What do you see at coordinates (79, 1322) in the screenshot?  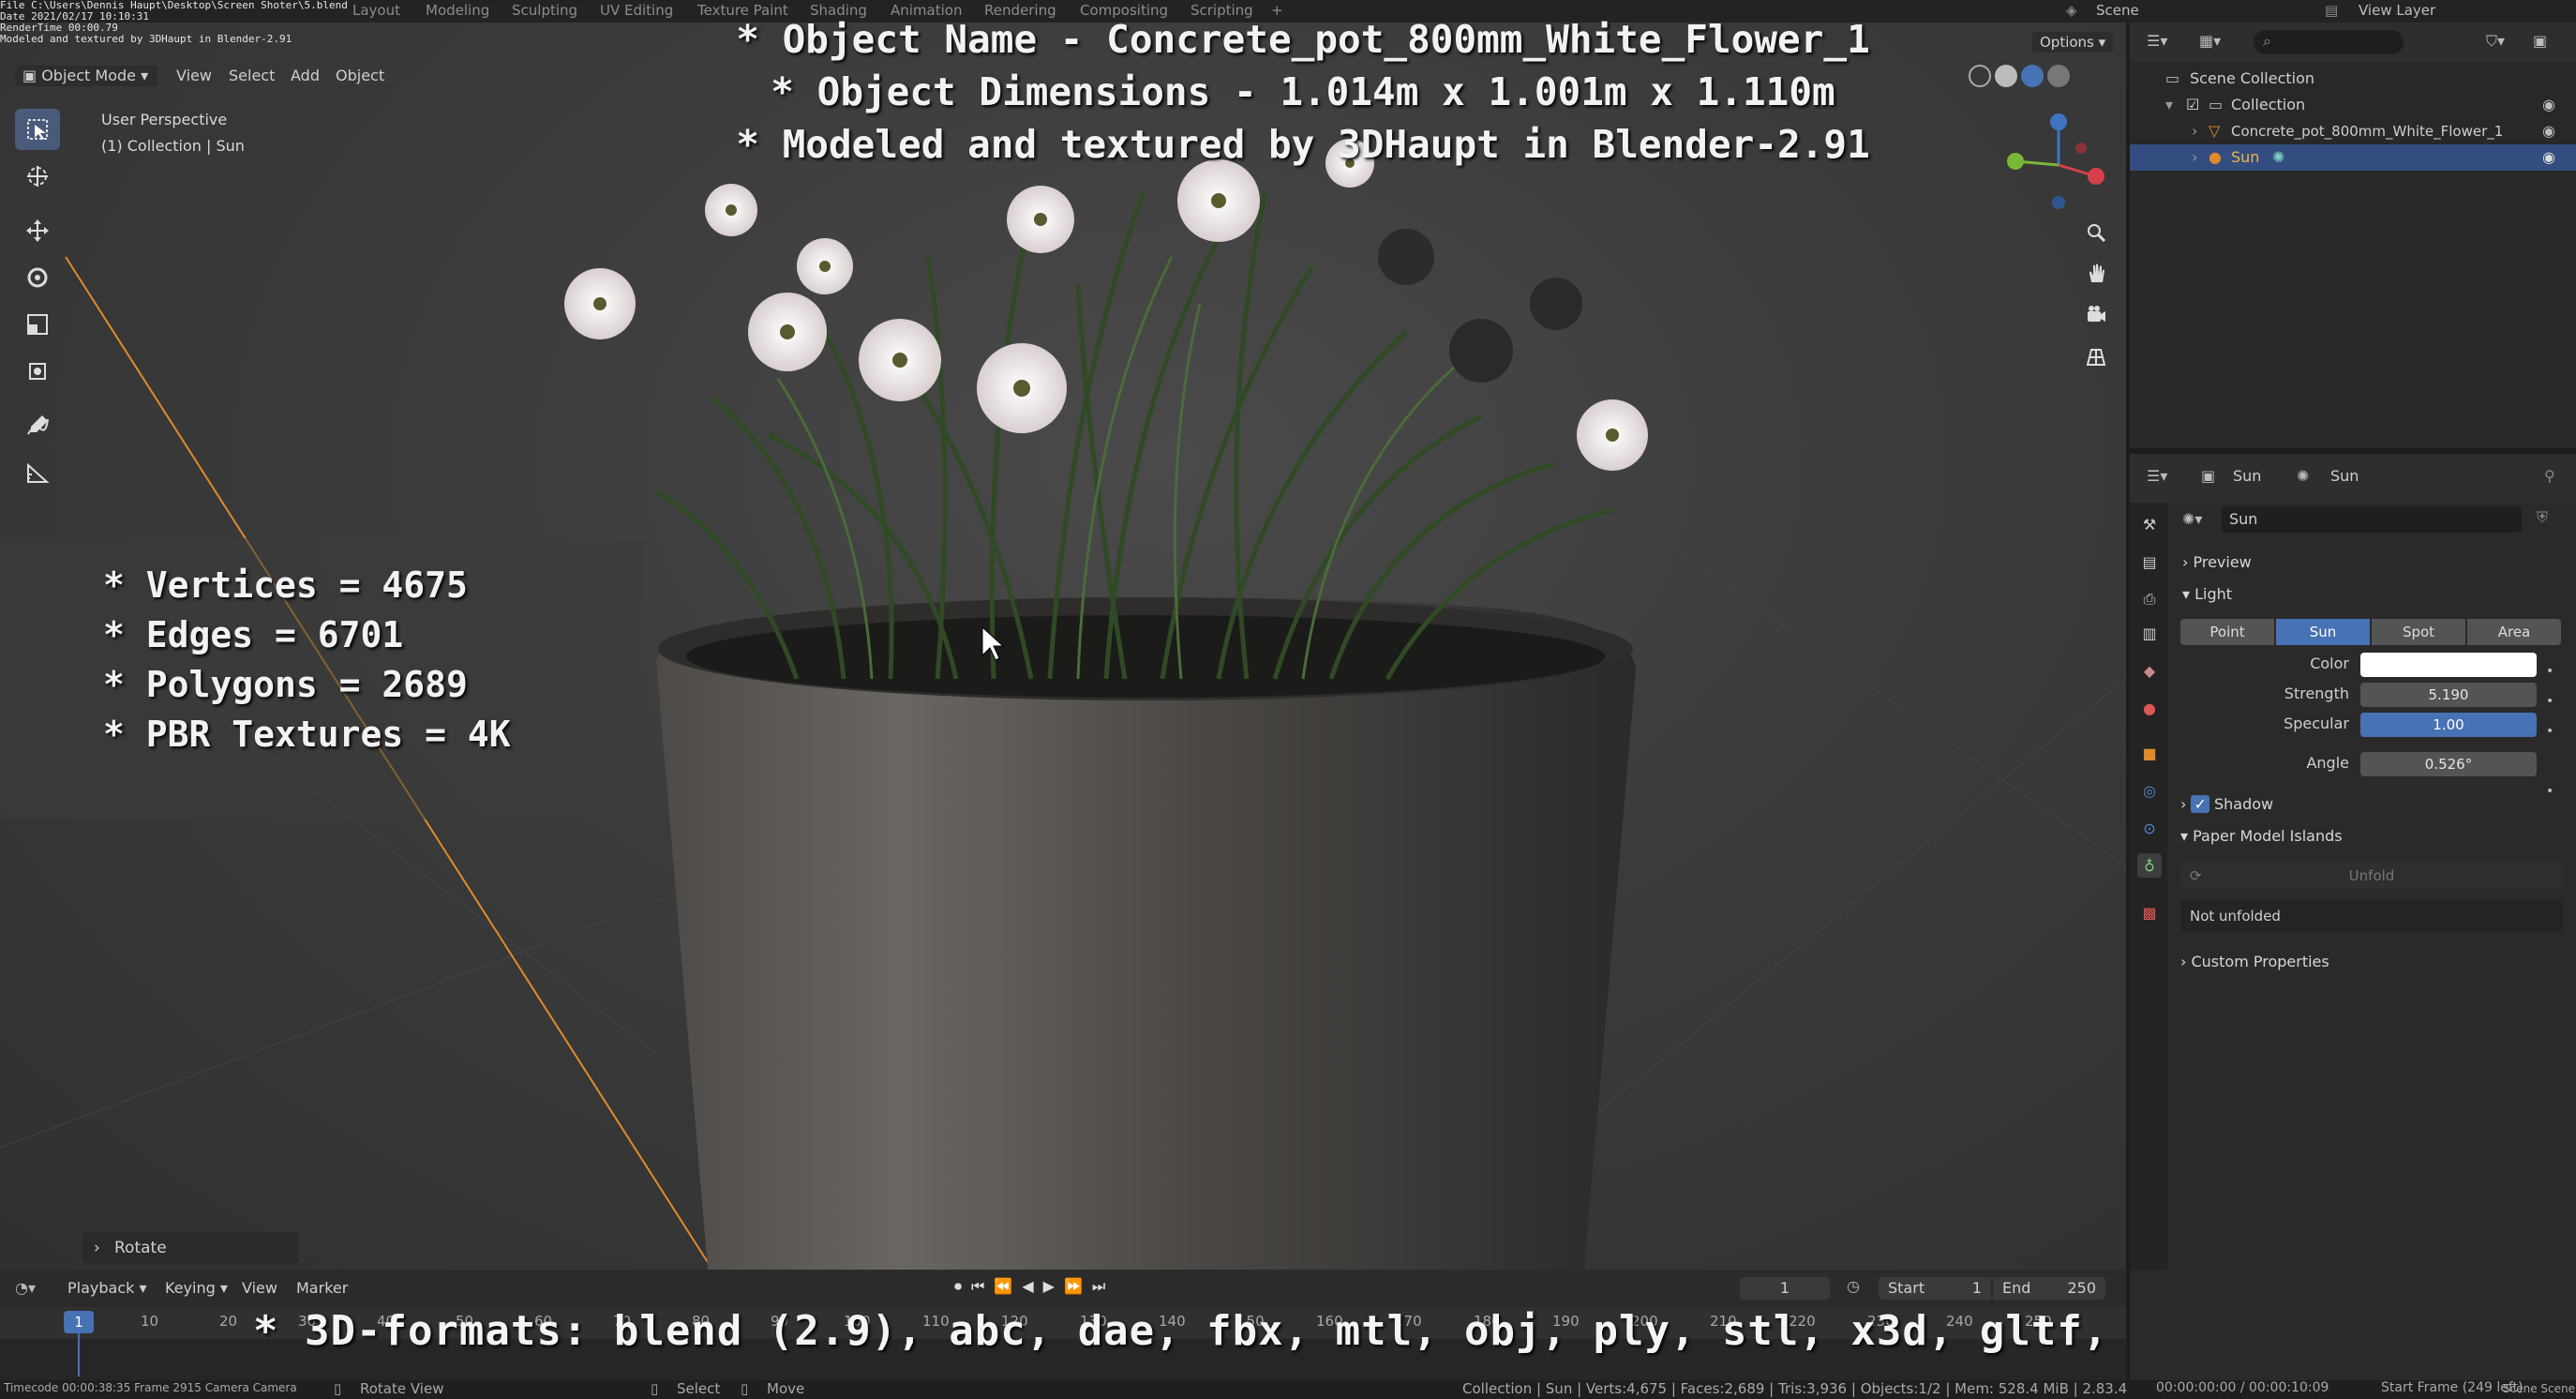 I see `playhead-frame-indicator: 1` at bounding box center [79, 1322].